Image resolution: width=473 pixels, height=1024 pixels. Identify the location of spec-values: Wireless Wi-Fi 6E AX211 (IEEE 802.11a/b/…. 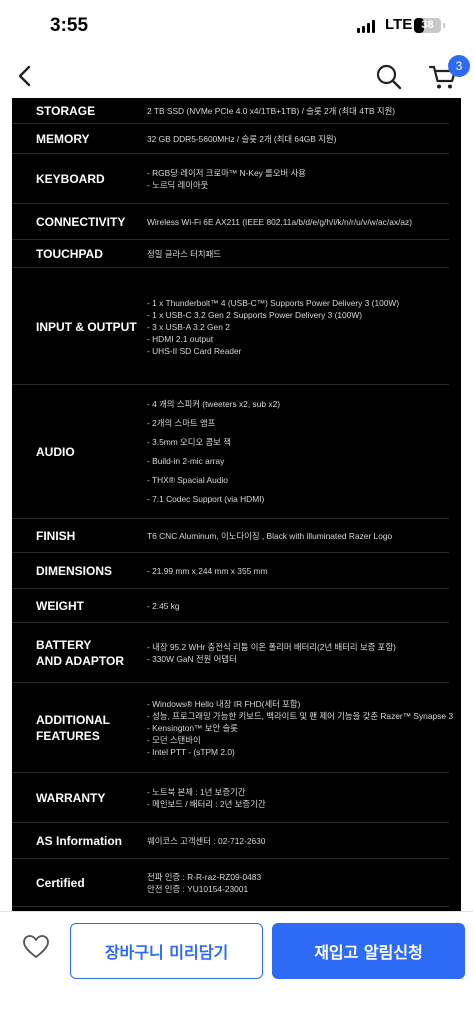
(297, 222).